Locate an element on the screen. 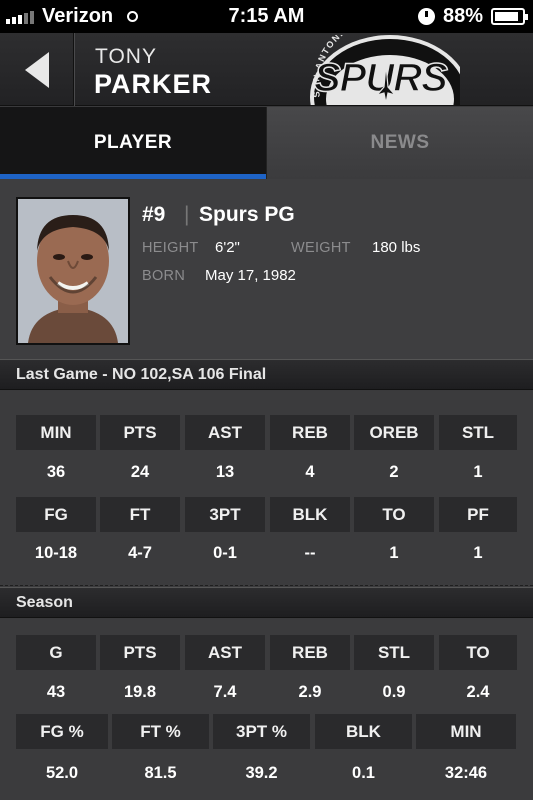  stat-header: FG % is located at coordinates (62, 731).